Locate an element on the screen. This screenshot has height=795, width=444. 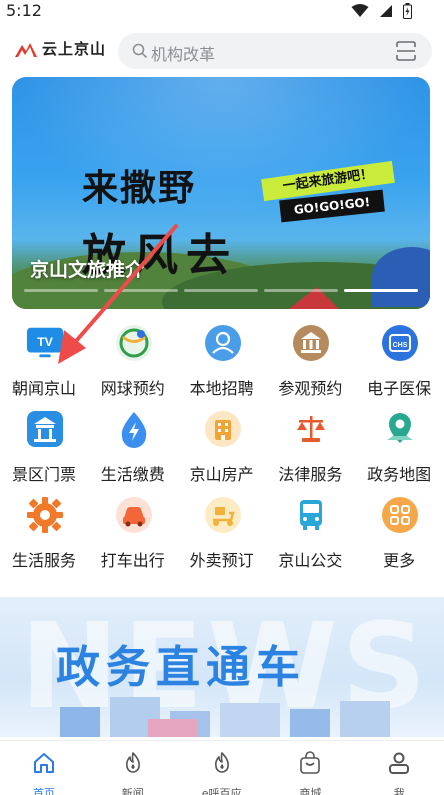
user-icon is located at coordinates (399, 763).